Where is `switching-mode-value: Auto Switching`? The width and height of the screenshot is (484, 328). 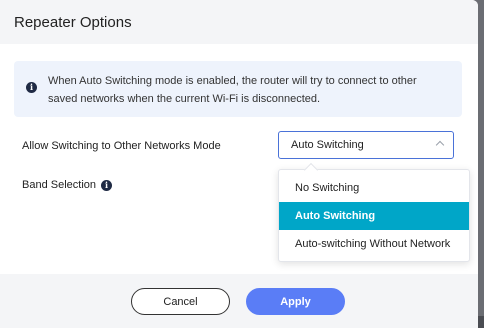
switching-mode-value: Auto Switching is located at coordinates (327, 145).